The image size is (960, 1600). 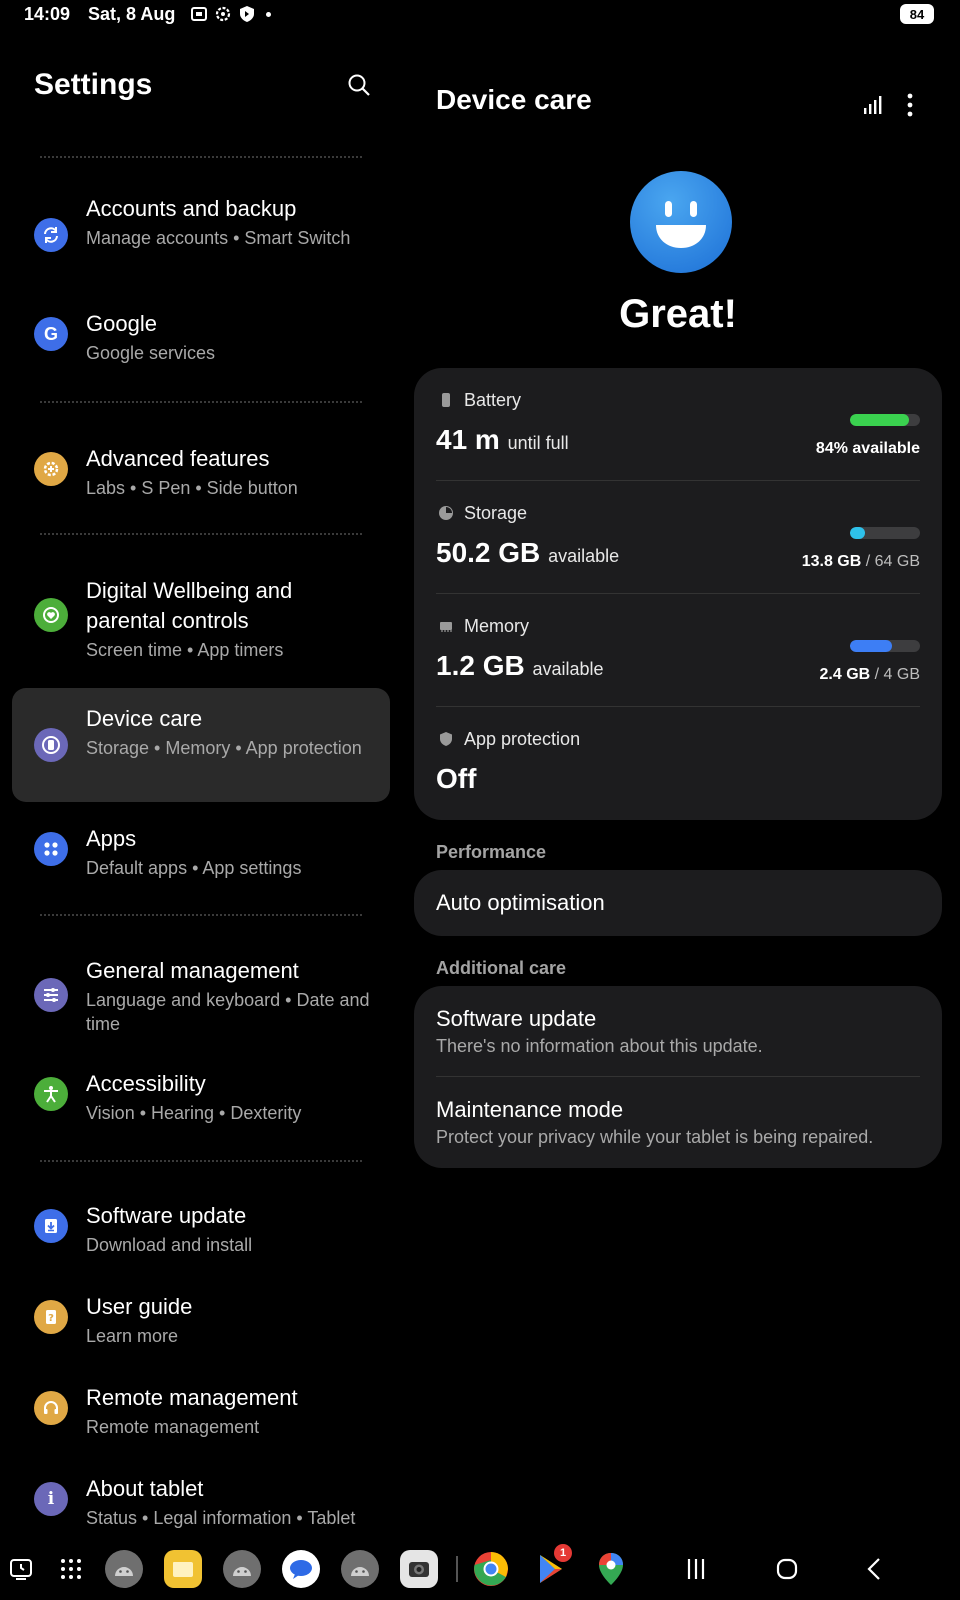 I want to click on dot-icon, so click(x=268, y=14).